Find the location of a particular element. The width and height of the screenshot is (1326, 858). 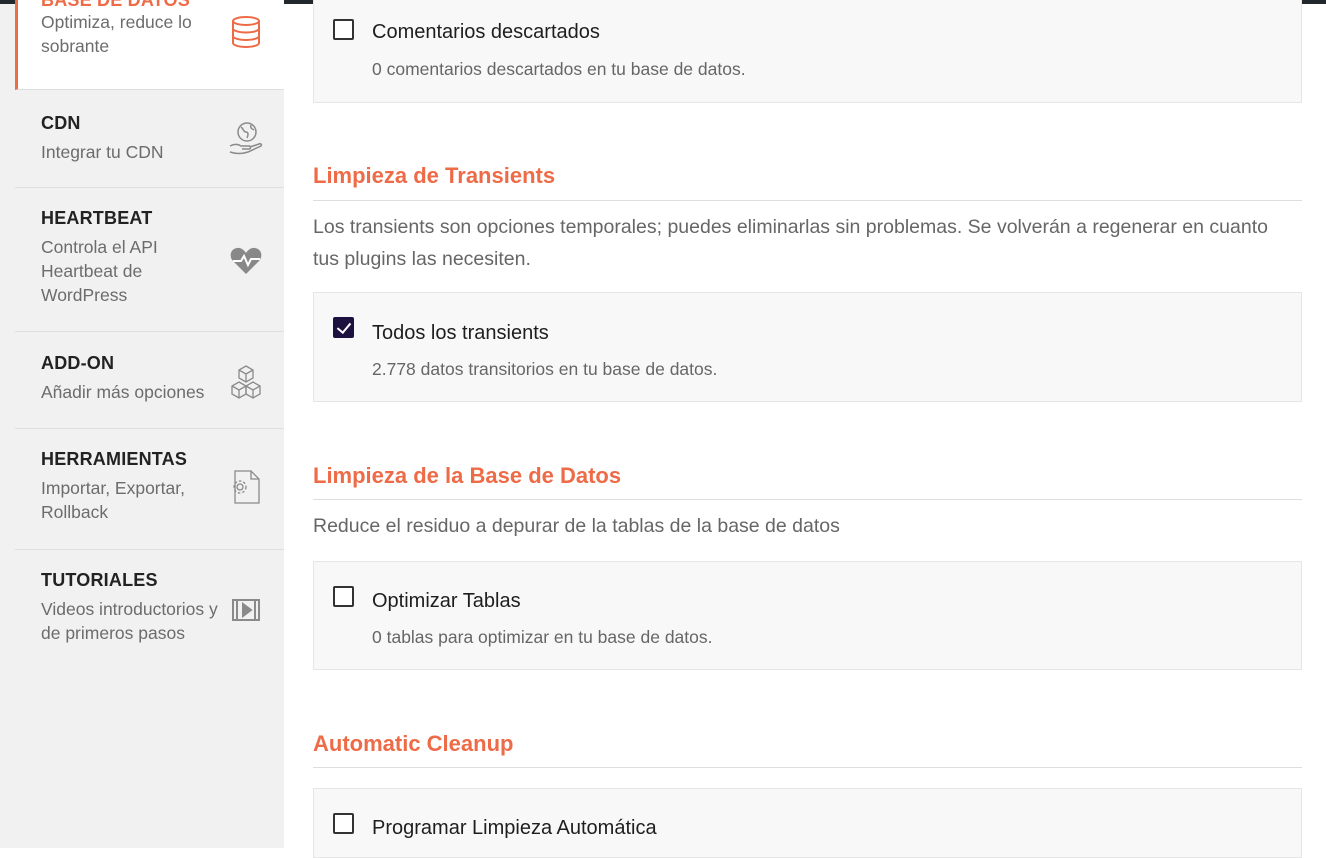

video-icon is located at coordinates (246, 610).